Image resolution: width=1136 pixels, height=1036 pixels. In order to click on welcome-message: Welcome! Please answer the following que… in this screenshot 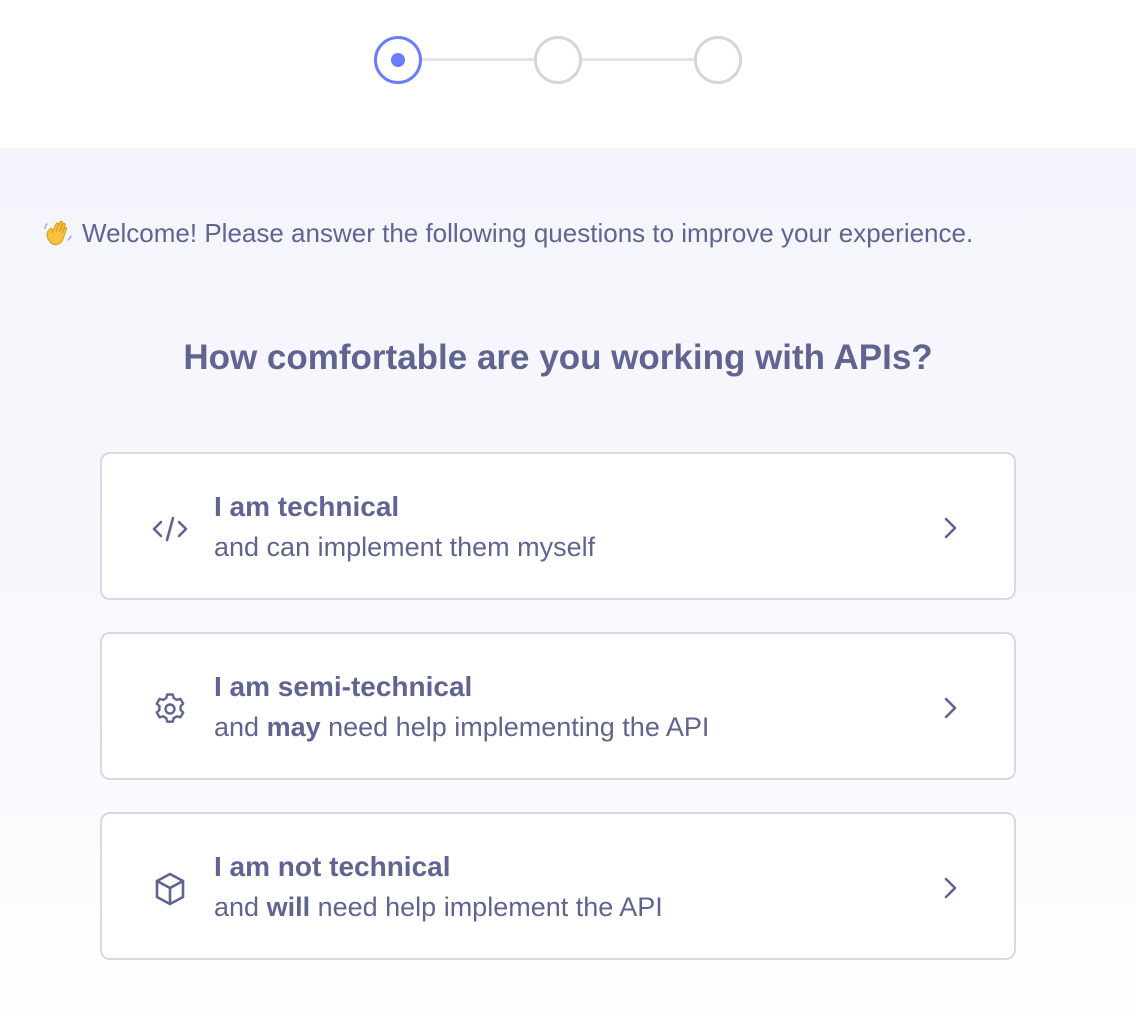, I will do `click(507, 233)`.